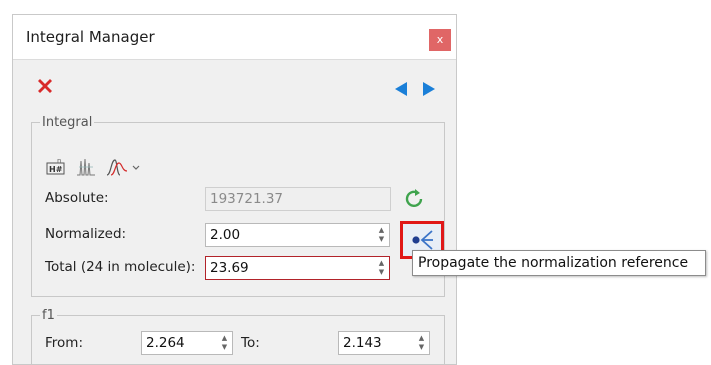 This screenshot has width=711, height=365. What do you see at coordinates (401, 91) in the screenshot?
I see `previous-icon` at bounding box center [401, 91].